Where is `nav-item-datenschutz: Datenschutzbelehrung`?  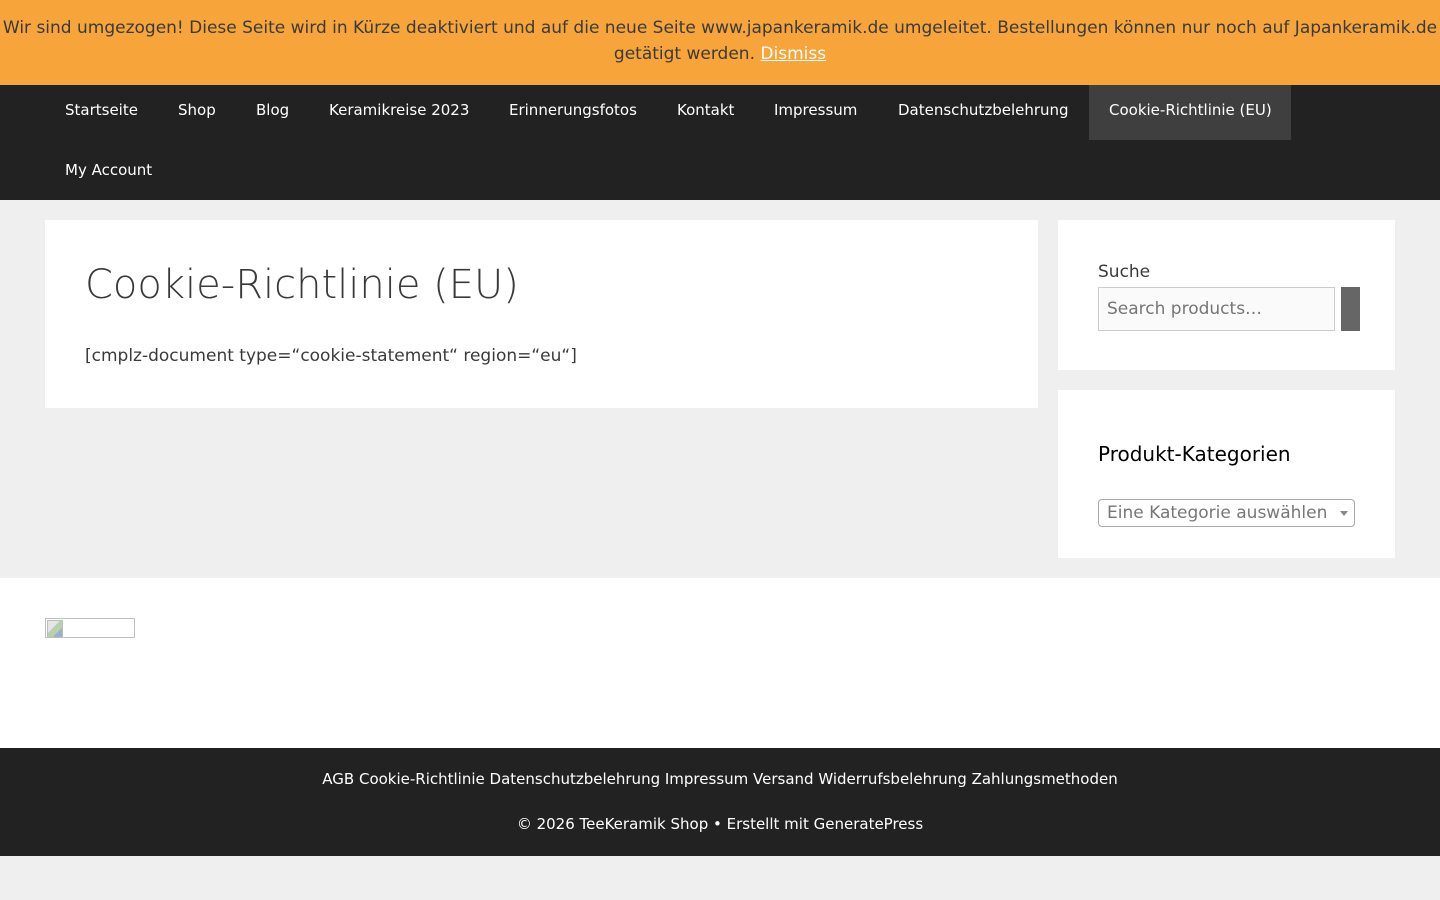
nav-item-datenschutz: Datenschutzbelehrung is located at coordinates (983, 112).